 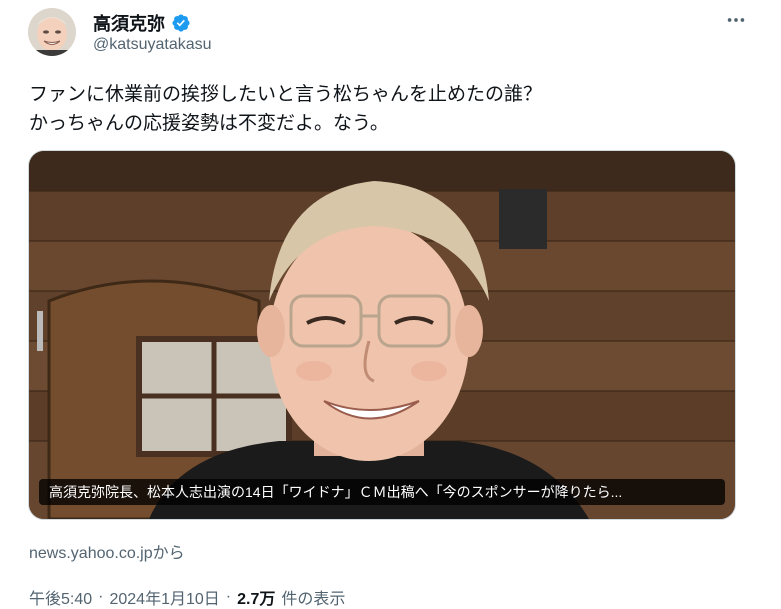 What do you see at coordinates (286, 94) in the screenshot?
I see `tweet-text-line-1: ファンに休業前の挨拶したいと言う松ちゃんを止めたの誰？` at bounding box center [286, 94].